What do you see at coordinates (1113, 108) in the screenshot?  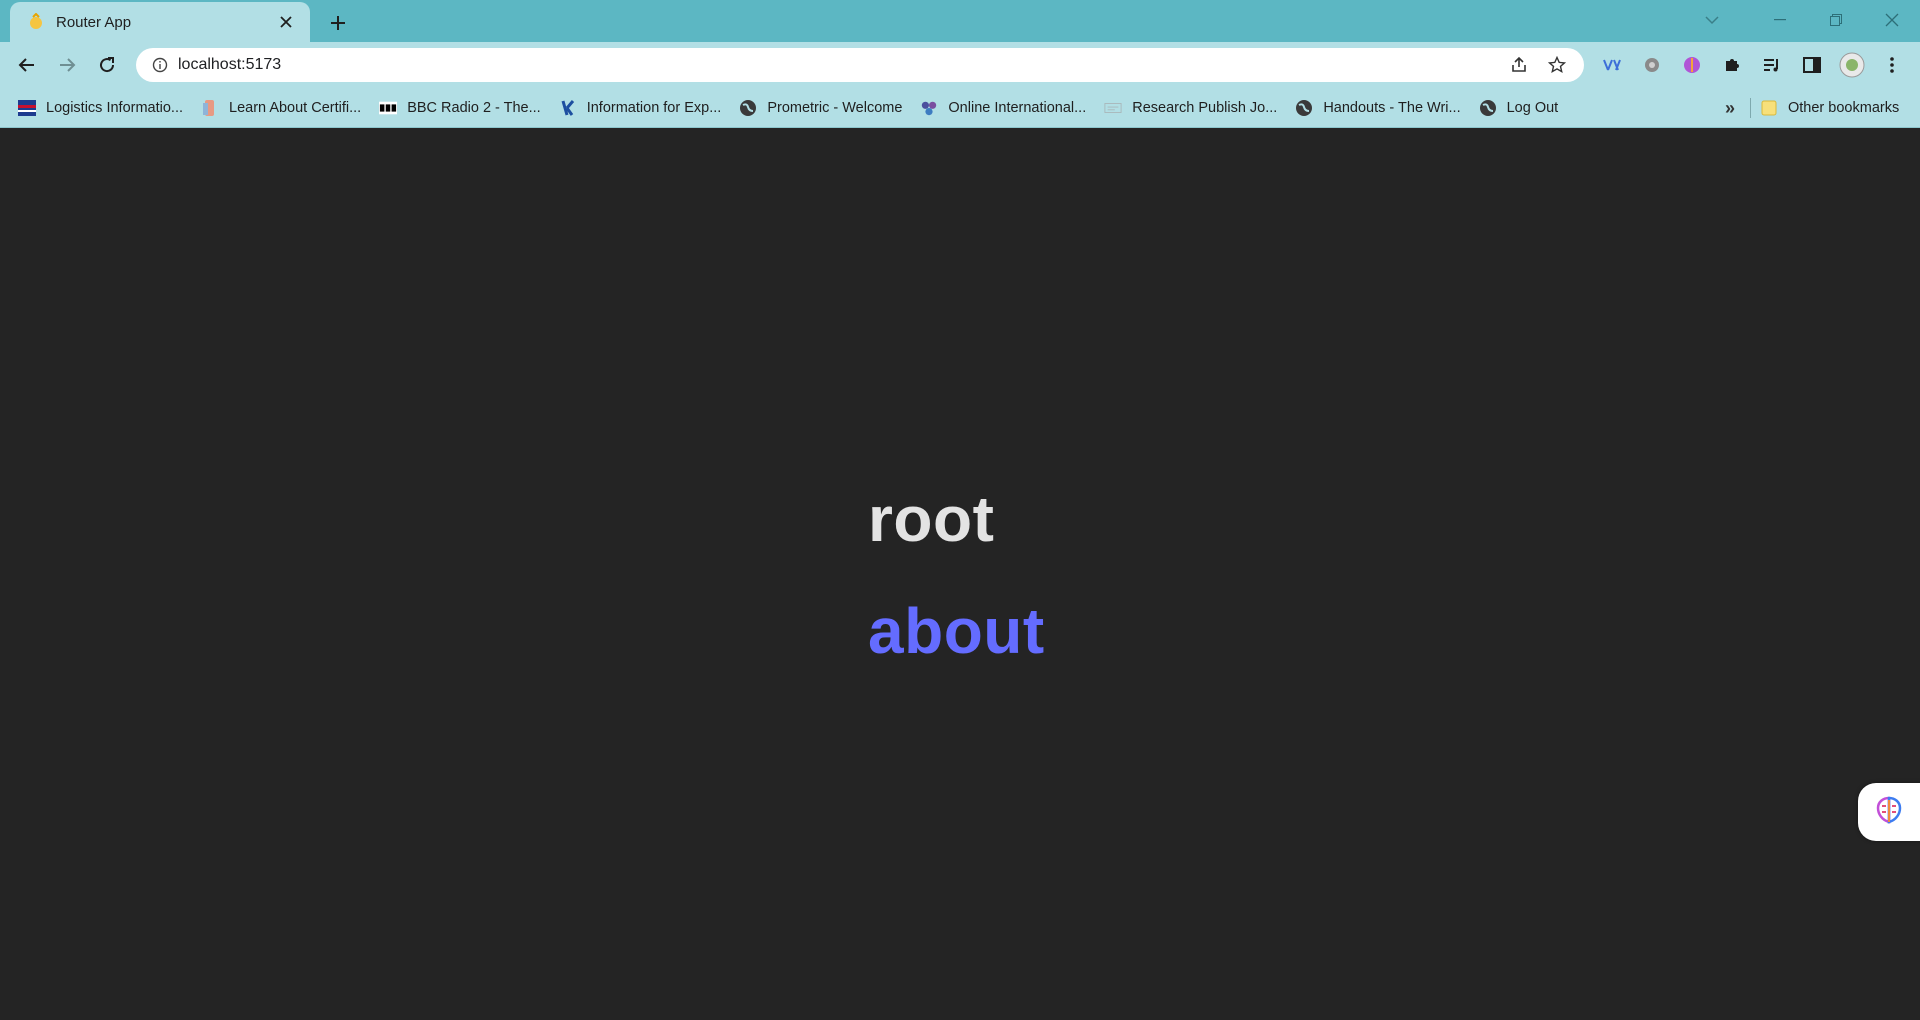 I see `journal-icon` at bounding box center [1113, 108].